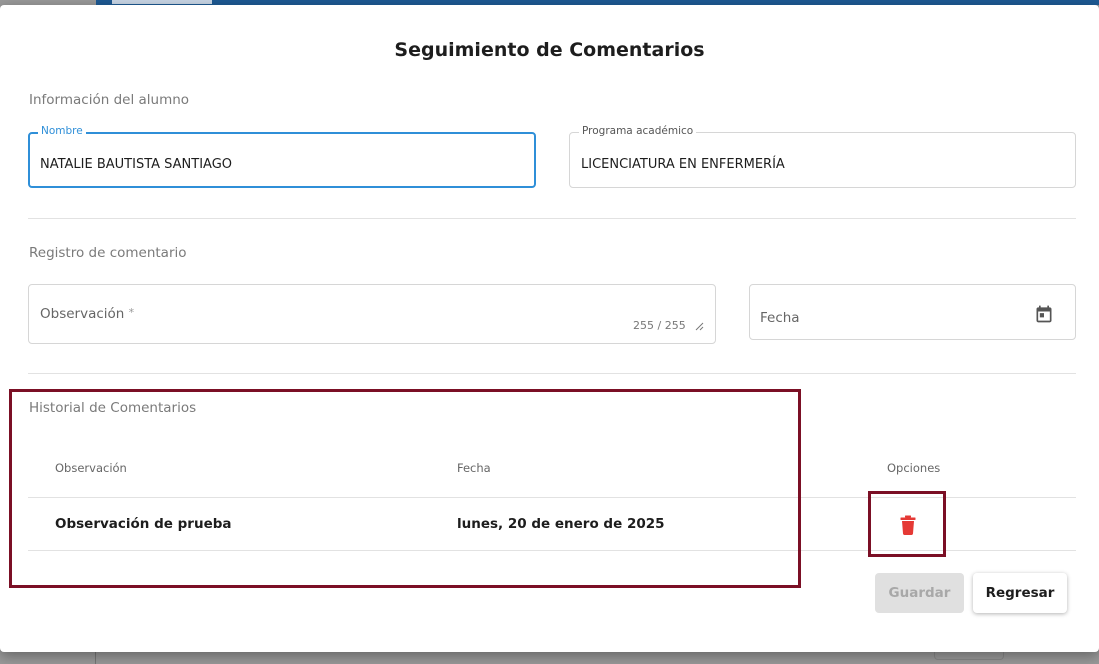  Describe the element at coordinates (638, 131) in the screenshot. I see `program-label: Programa académico` at that location.